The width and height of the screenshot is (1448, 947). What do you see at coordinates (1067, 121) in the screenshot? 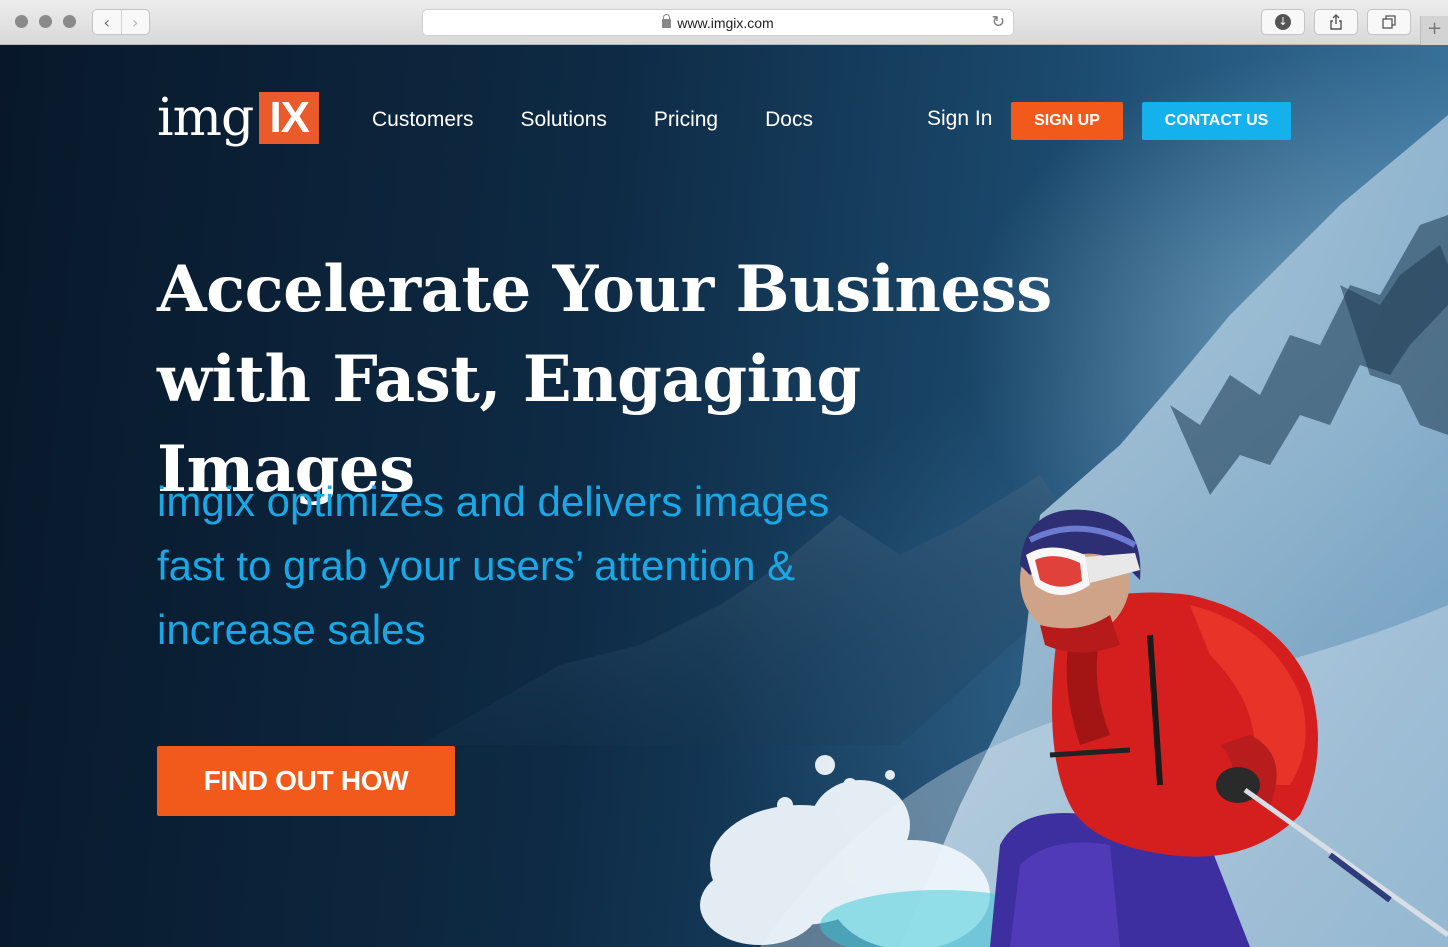
I see `sign-up-button: SIGN UP` at bounding box center [1067, 121].